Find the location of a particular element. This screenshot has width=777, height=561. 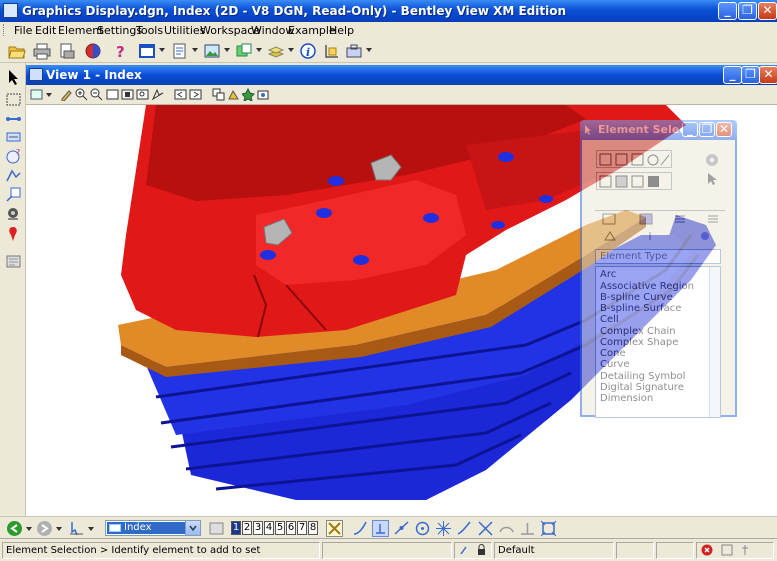

measure-distance-button is located at coordinates (13, 119).